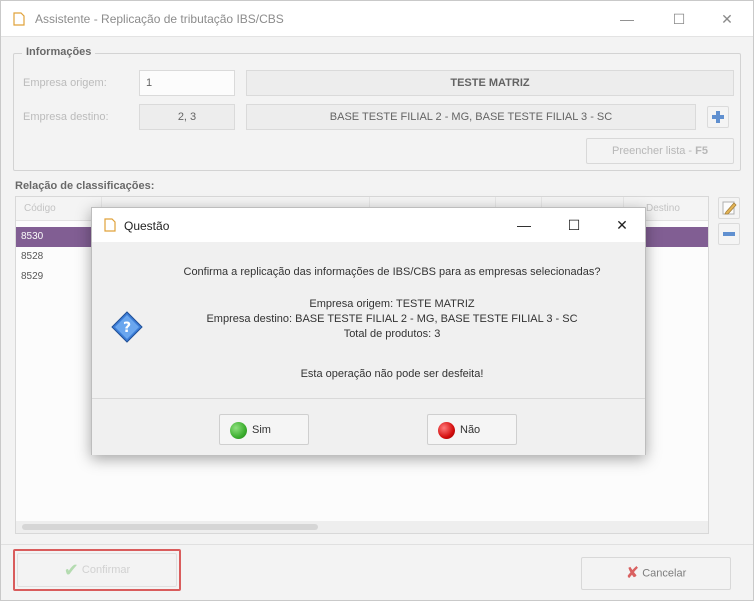 The height and width of the screenshot is (601, 754). Describe the element at coordinates (446, 430) in the screenshot. I see `red-dot-icon` at that location.